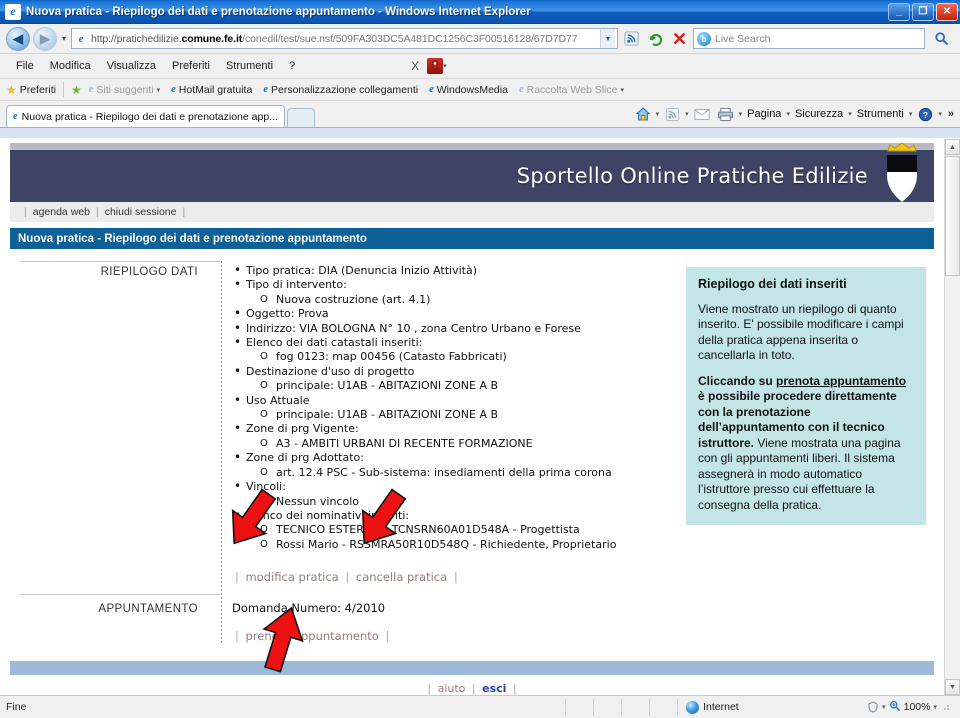 The image size is (960, 718). I want to click on home-dropdown-icon: ▾, so click(658, 114).